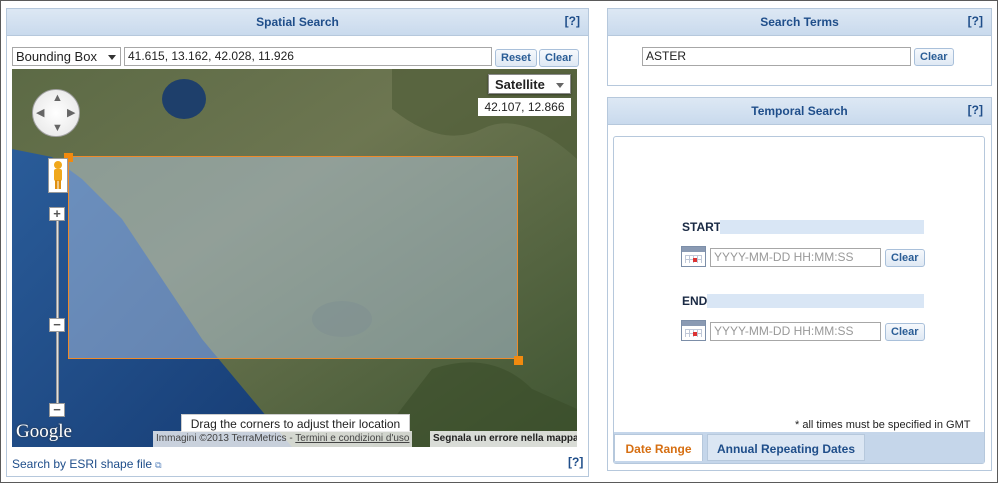 The width and height of the screenshot is (998, 483). Describe the element at coordinates (82, 464) in the screenshot. I see `esri-link-label: Search by ESRI shape file` at that location.